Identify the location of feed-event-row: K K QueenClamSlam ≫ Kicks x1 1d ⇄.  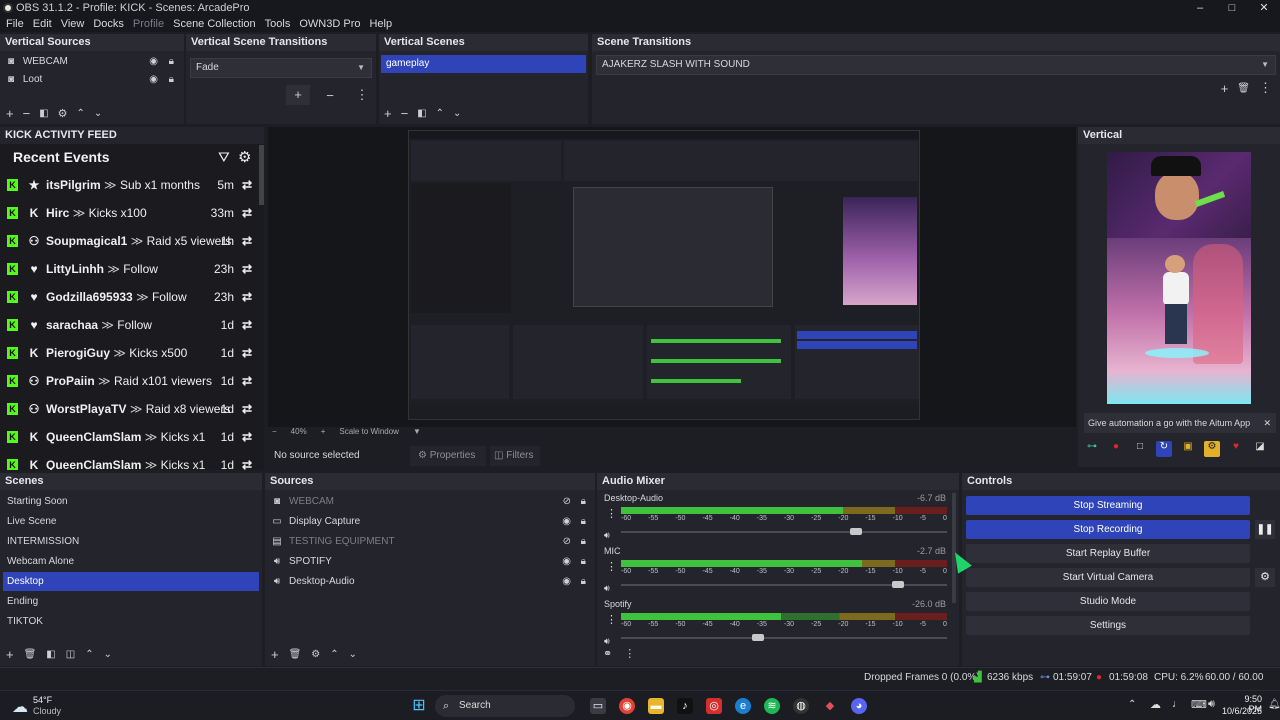
(129, 437).